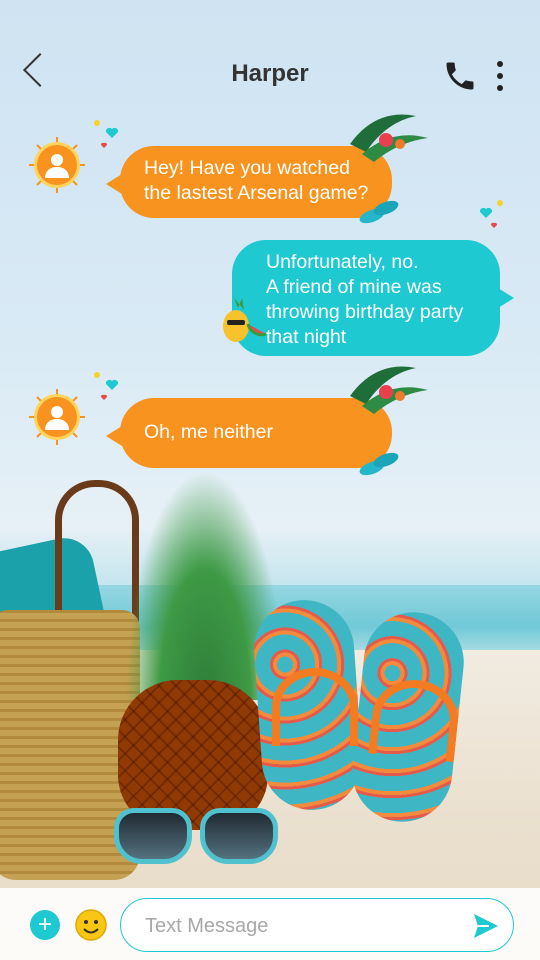  What do you see at coordinates (305, 926) in the screenshot?
I see `message-input` at bounding box center [305, 926].